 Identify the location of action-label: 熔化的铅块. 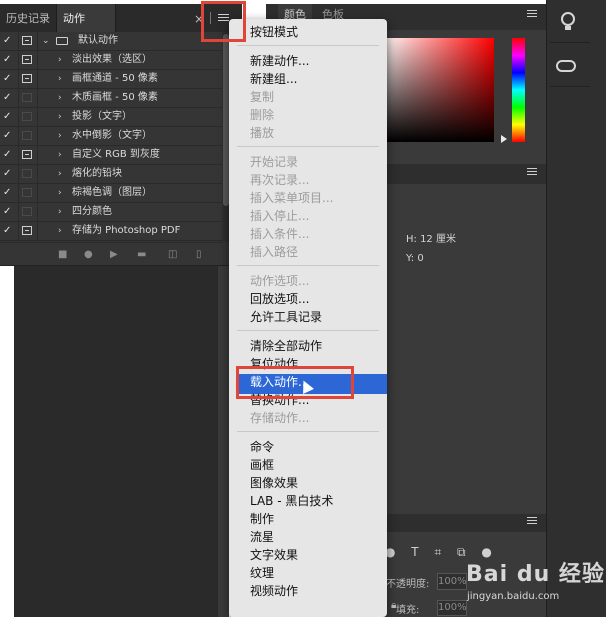
(97, 173).